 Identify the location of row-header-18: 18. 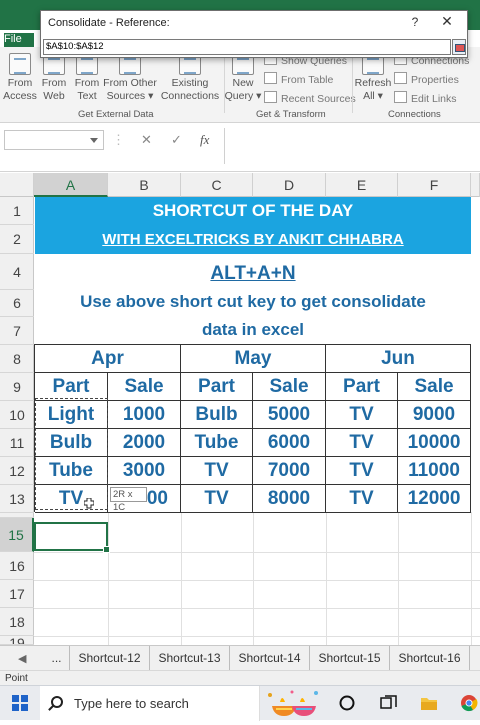
(17, 622).